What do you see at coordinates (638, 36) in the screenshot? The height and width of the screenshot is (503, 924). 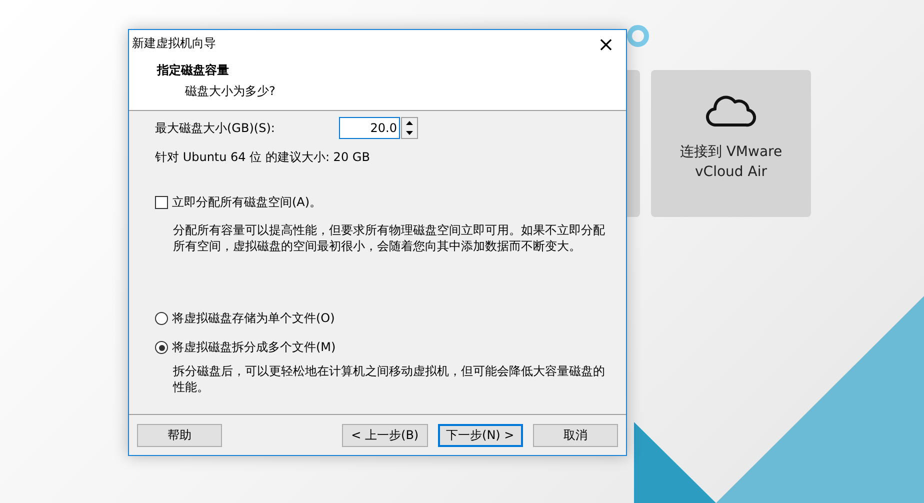 I see `logo-ring-icon` at bounding box center [638, 36].